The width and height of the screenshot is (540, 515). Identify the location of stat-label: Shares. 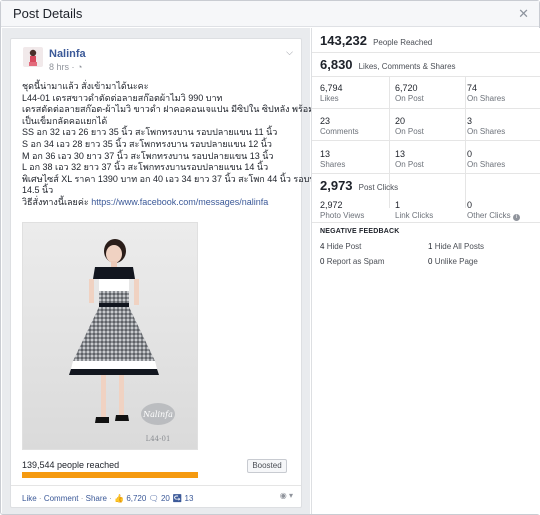
(333, 164).